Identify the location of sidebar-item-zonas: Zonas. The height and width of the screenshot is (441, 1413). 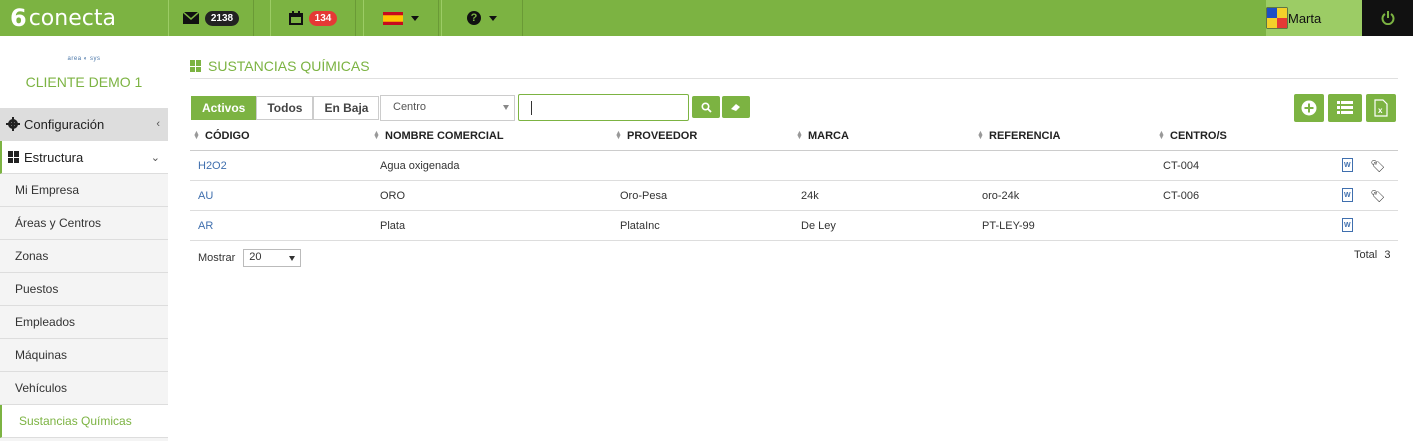
(84, 256).